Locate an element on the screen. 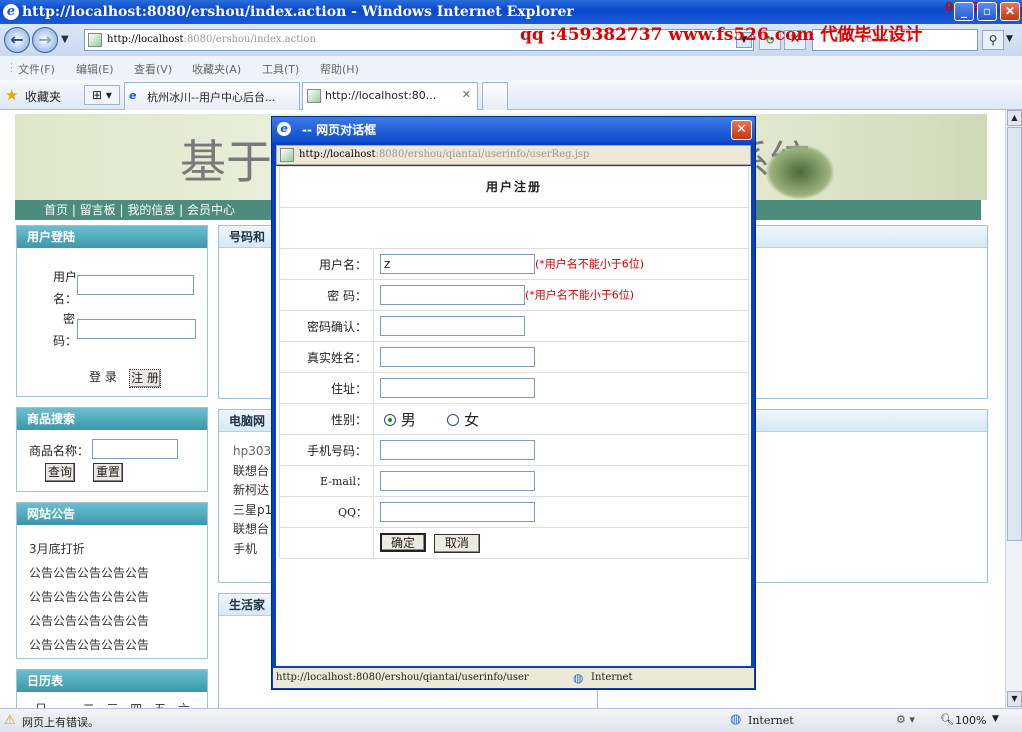 Image resolution: width=1022 pixels, height=732 pixels. form-row-qq: QQ： is located at coordinates (514, 512).